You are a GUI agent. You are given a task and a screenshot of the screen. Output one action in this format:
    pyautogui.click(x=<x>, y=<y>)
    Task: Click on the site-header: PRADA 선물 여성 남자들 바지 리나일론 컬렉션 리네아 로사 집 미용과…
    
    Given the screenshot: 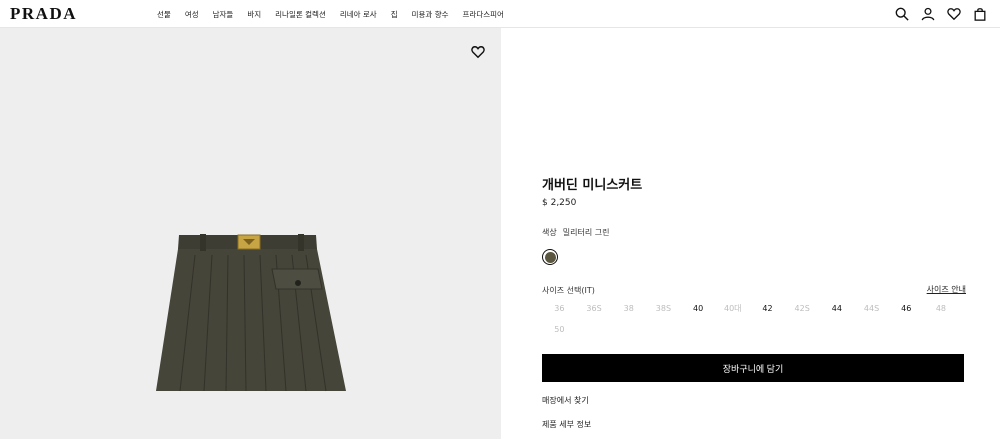 What is the action you would take?
    pyautogui.click(x=500, y=14)
    